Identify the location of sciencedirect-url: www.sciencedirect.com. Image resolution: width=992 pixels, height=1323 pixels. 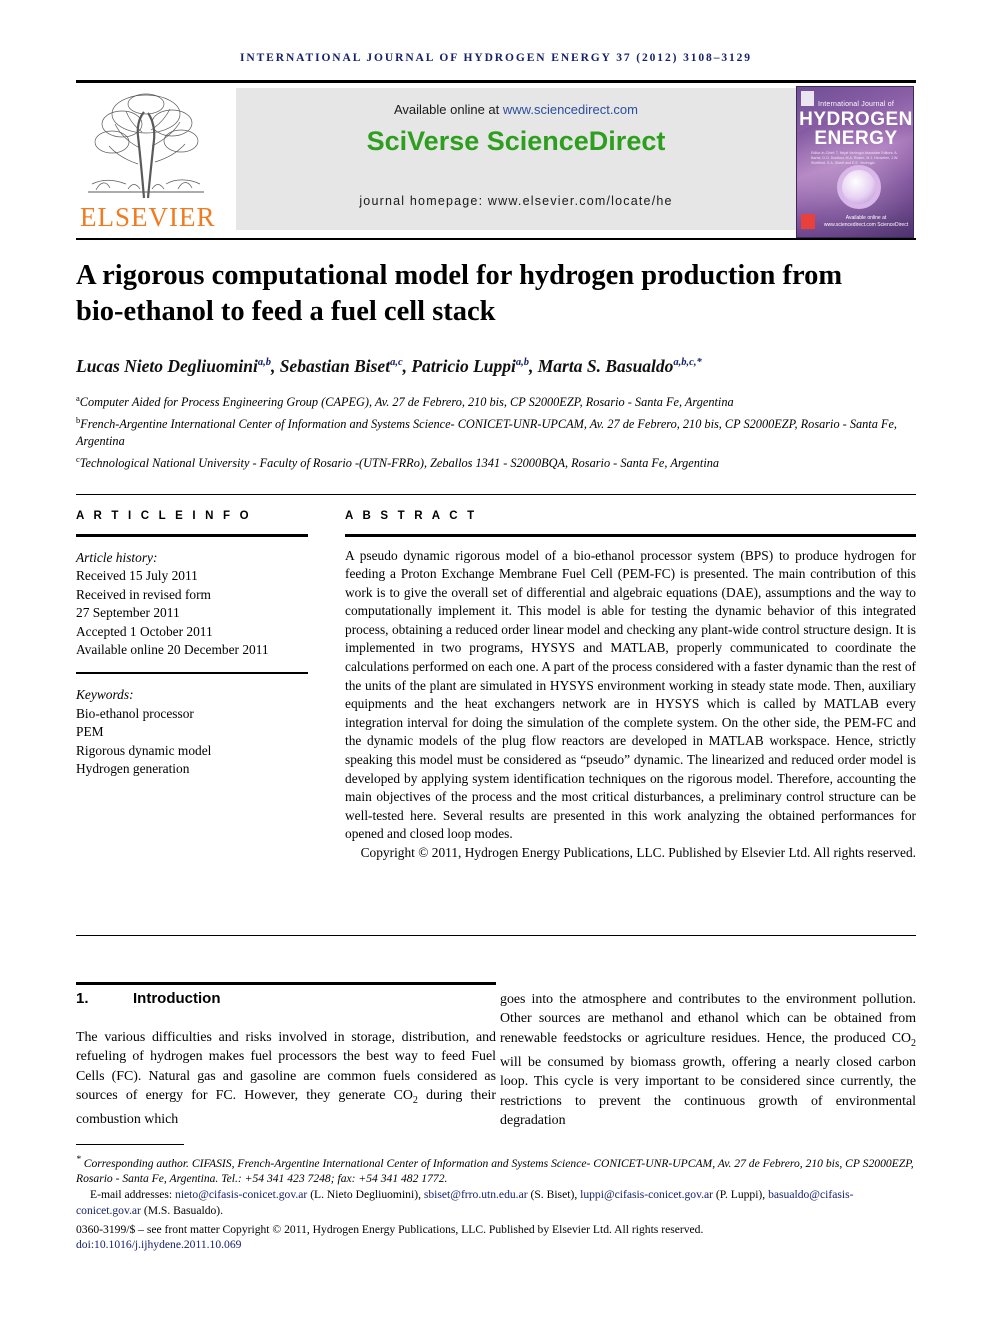
(570, 109).